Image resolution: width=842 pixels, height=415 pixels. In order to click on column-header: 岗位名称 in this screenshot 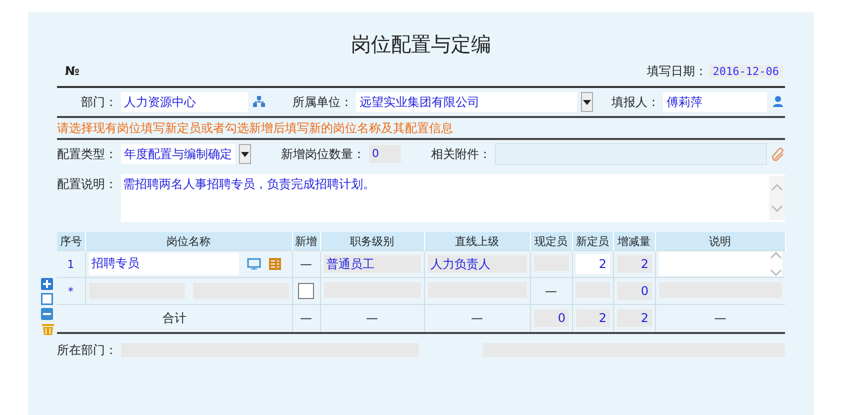, I will do `click(188, 241)`.